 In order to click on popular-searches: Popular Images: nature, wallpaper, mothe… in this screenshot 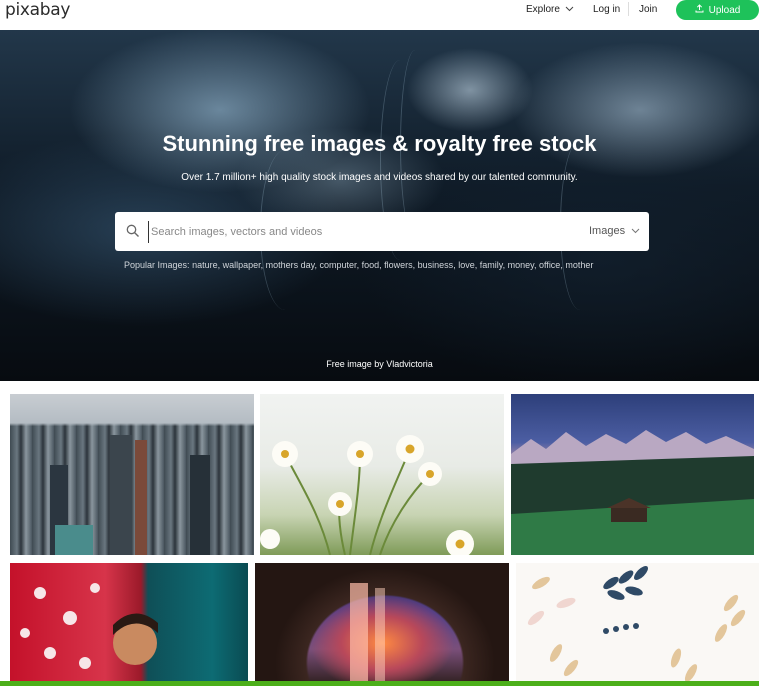, I will do `click(359, 265)`.